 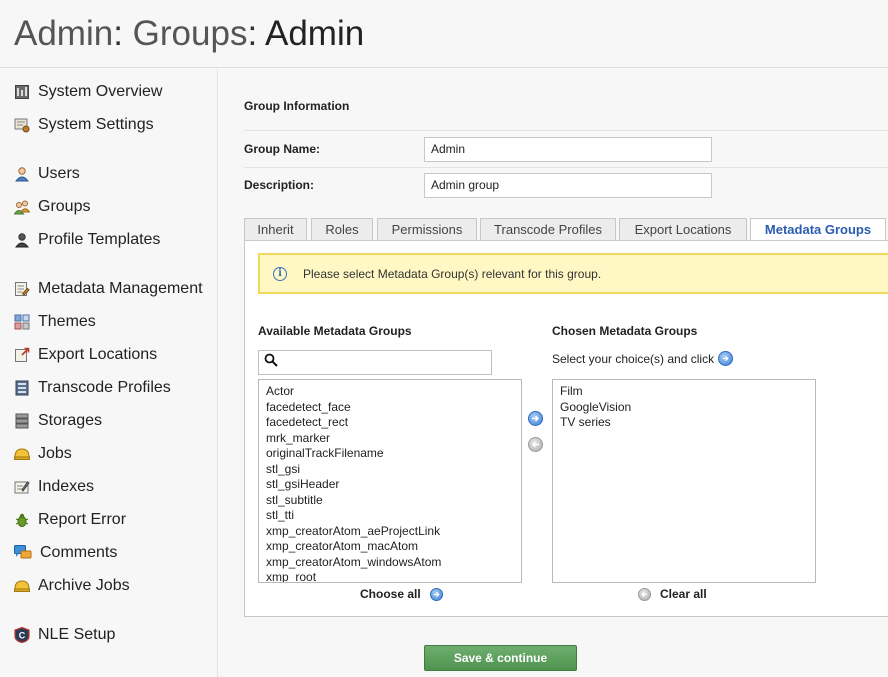 I want to click on group-name-field: Admin, so click(x=568, y=149).